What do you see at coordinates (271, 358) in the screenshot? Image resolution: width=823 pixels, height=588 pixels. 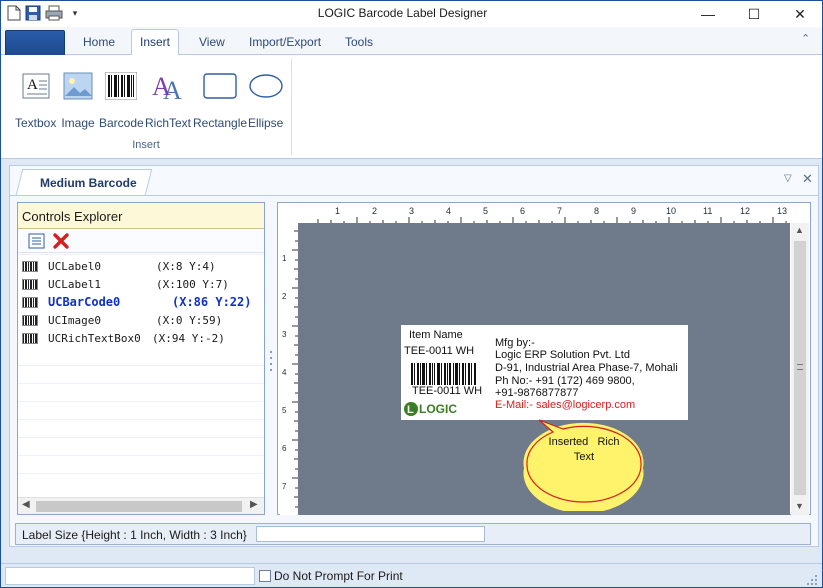 I see `panel-splitter` at bounding box center [271, 358].